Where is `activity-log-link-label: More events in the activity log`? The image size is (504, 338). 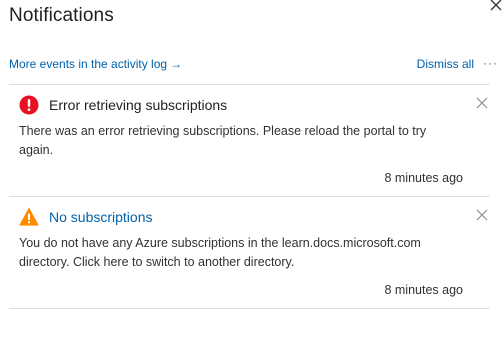 activity-log-link-label: More events in the activity log is located at coordinates (88, 64).